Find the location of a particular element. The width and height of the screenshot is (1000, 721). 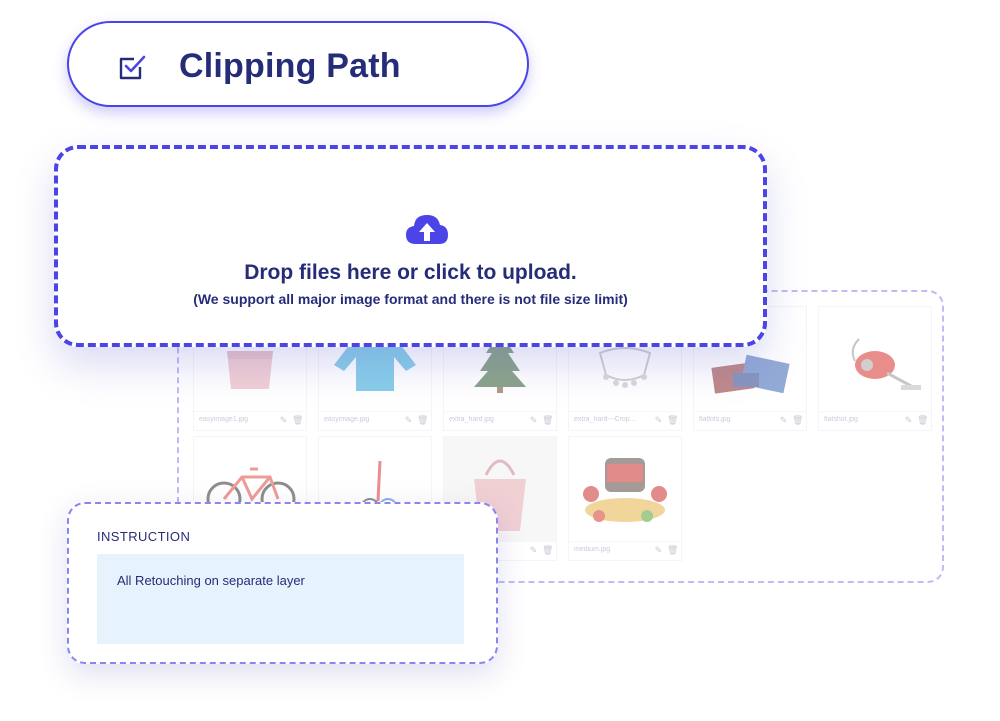

gallery-item: medium.jpg ✎ 🗑 is located at coordinates (625, 498).